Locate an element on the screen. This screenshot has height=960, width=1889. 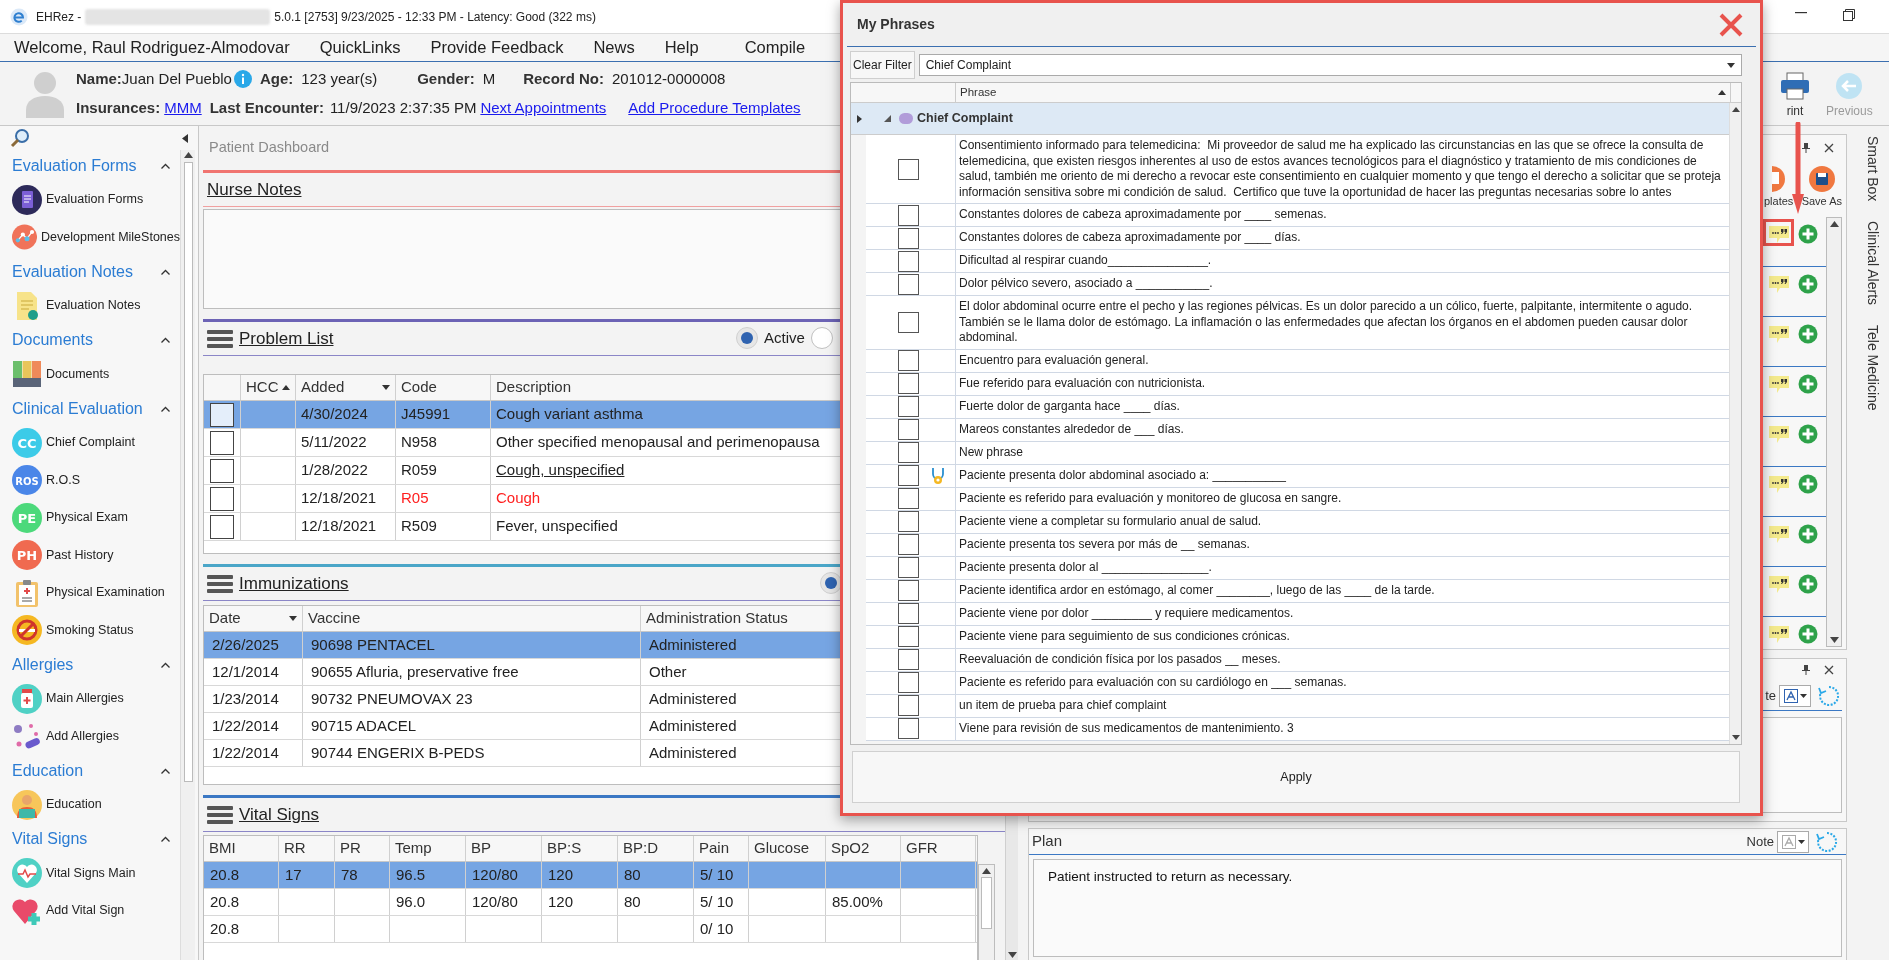
menu-item: Help is located at coordinates (681, 47).